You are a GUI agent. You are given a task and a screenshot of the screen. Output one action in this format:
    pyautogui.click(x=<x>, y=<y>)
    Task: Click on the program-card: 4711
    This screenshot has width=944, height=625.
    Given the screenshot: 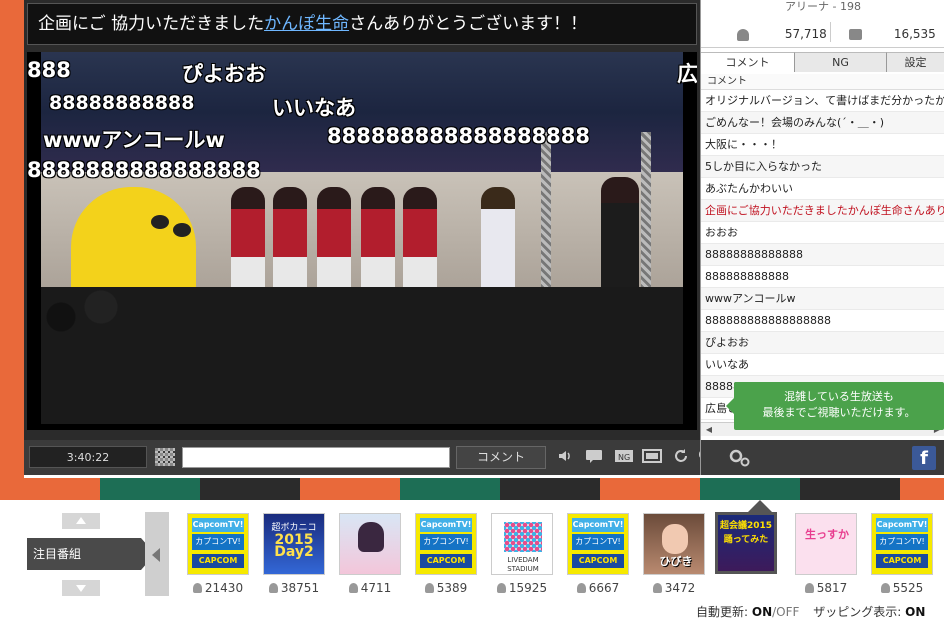 What is the action you would take?
    pyautogui.click(x=370, y=554)
    